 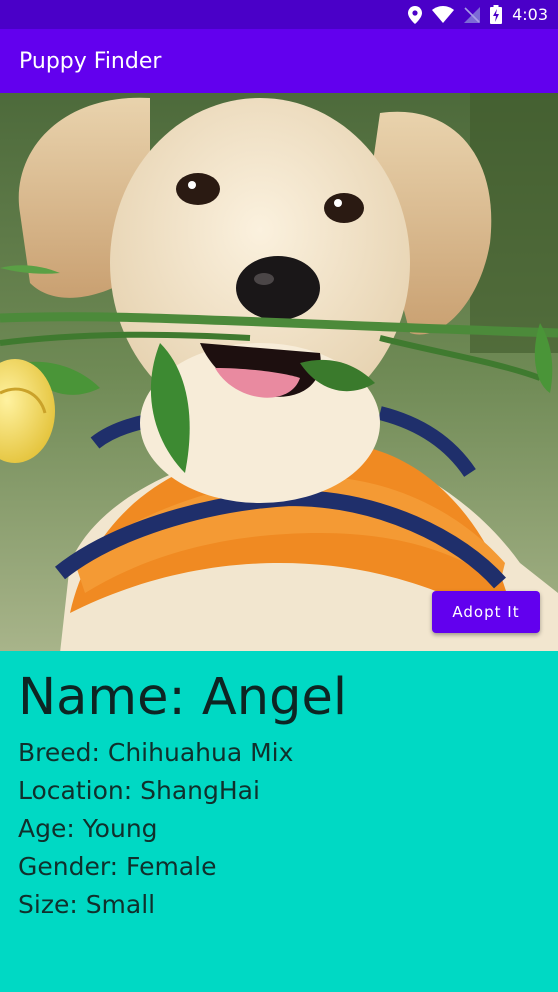 I want to click on no-signal-icon, so click(x=472, y=14).